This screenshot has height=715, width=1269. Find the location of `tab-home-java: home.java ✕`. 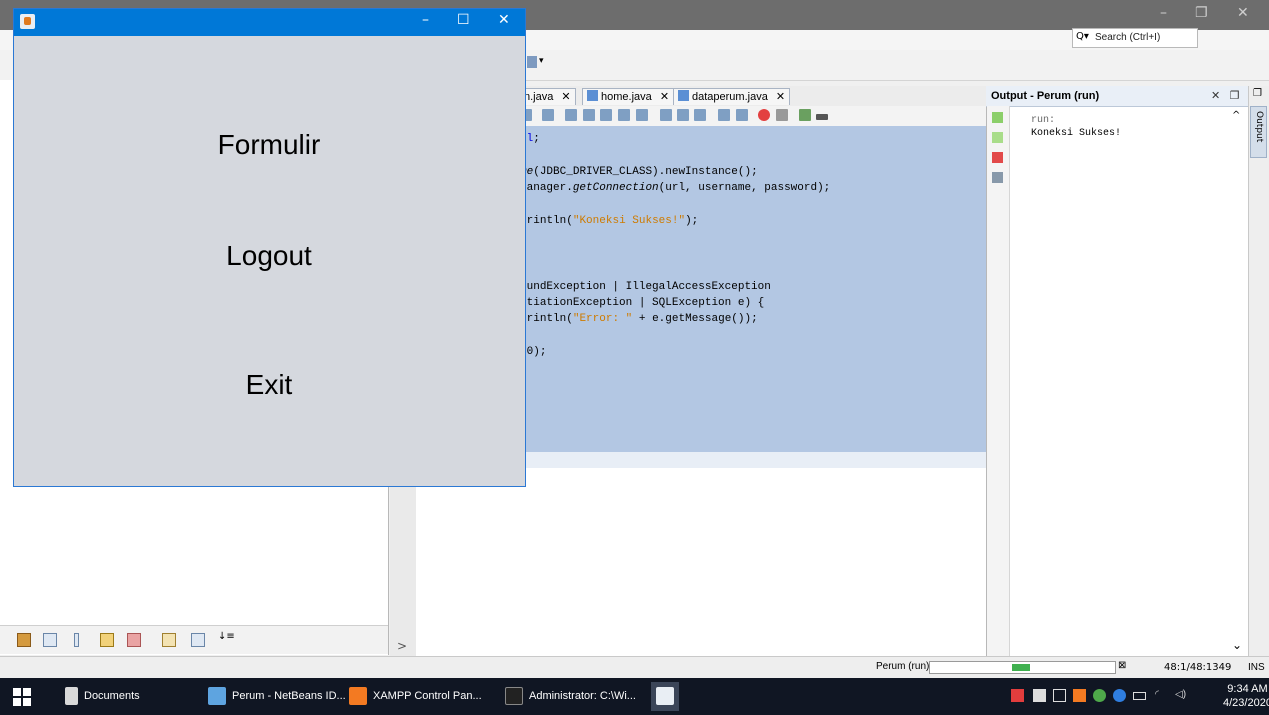

tab-home-java: home.java ✕ is located at coordinates (628, 96).